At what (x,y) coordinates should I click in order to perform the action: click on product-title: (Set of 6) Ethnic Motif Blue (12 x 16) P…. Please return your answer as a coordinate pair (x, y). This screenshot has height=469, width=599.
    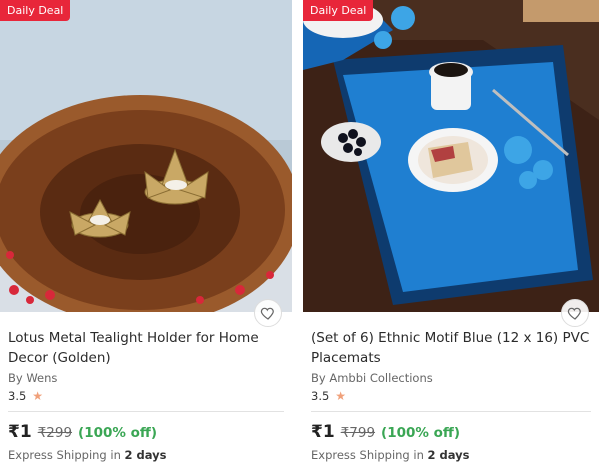
    Looking at the image, I should click on (451, 348).